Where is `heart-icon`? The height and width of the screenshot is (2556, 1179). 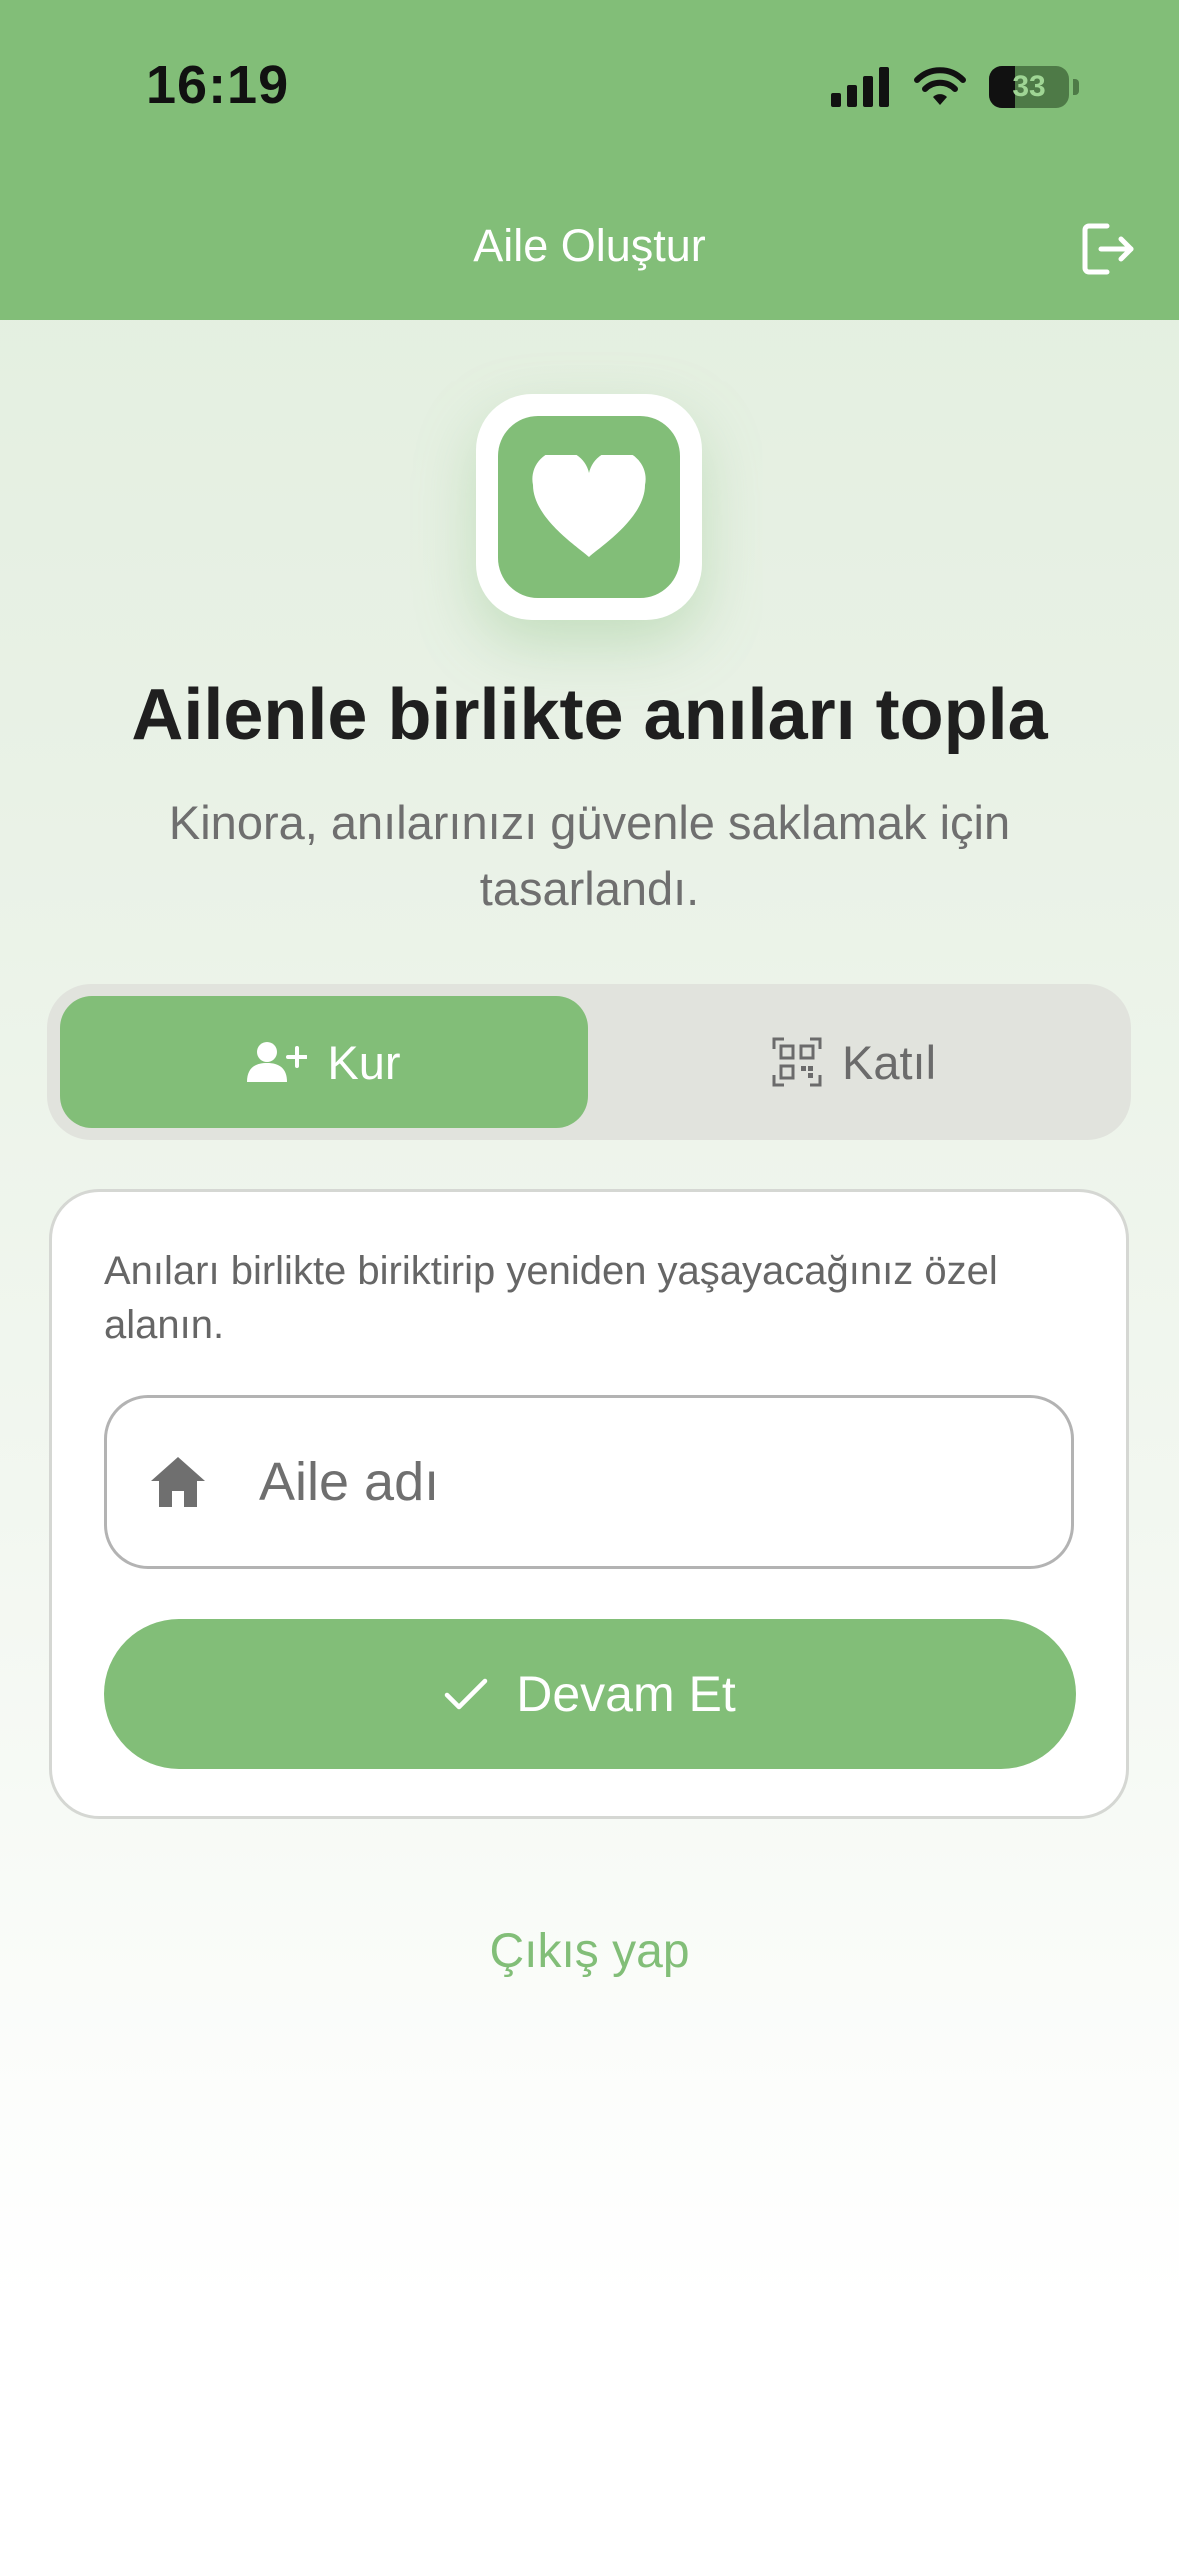 heart-icon is located at coordinates (589, 506).